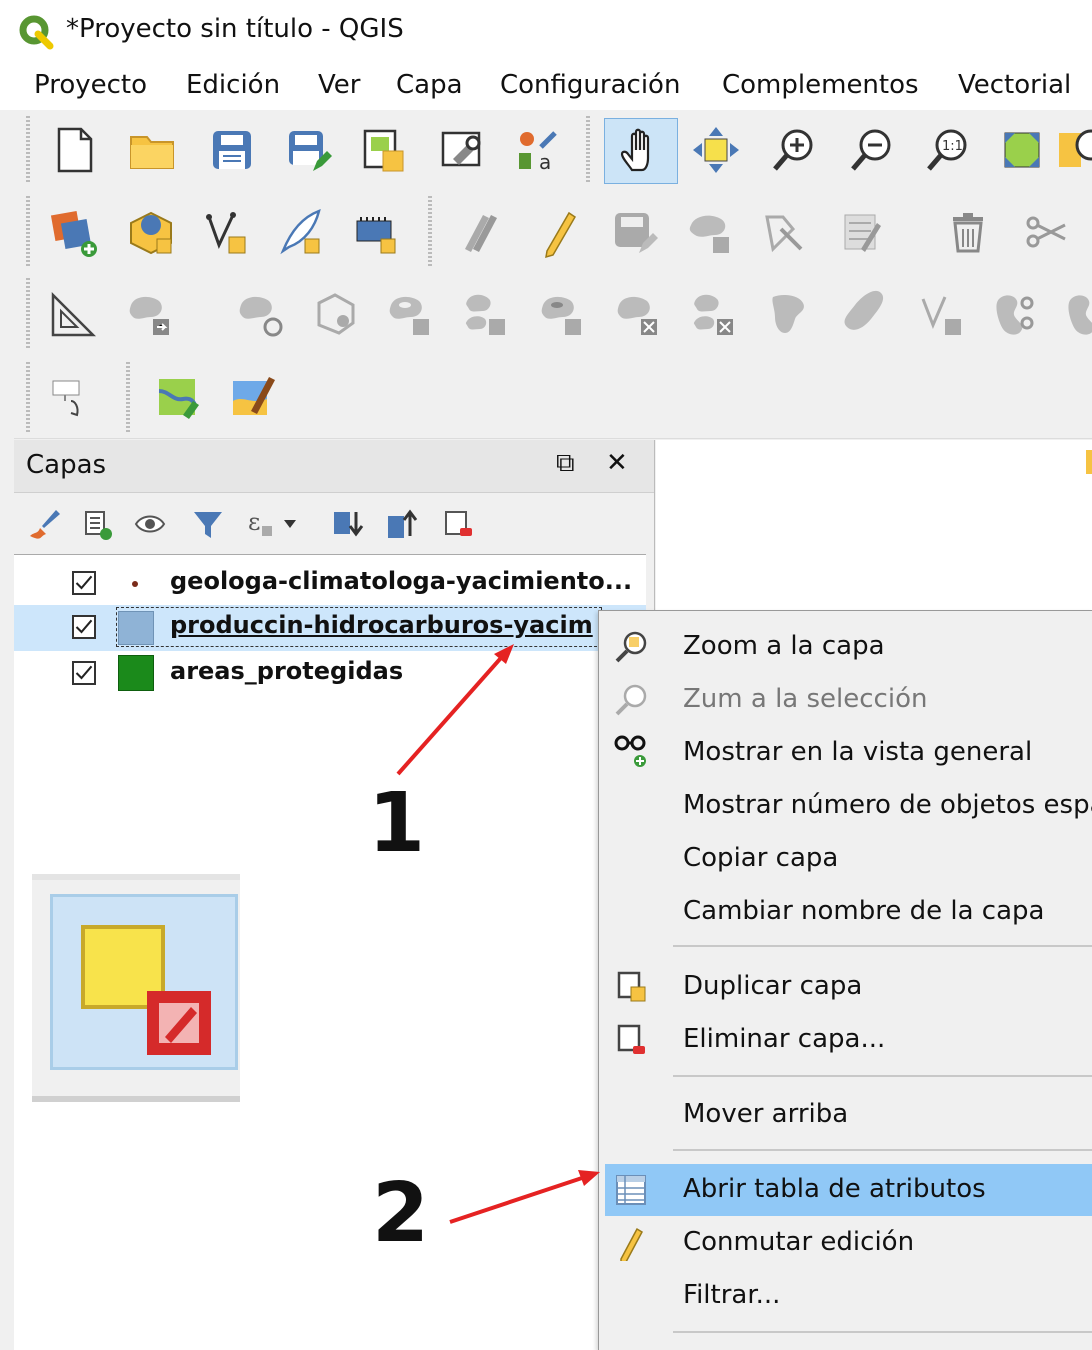  What do you see at coordinates (72, 314) in the screenshot?
I see `advanced-digitizing-button` at bounding box center [72, 314].